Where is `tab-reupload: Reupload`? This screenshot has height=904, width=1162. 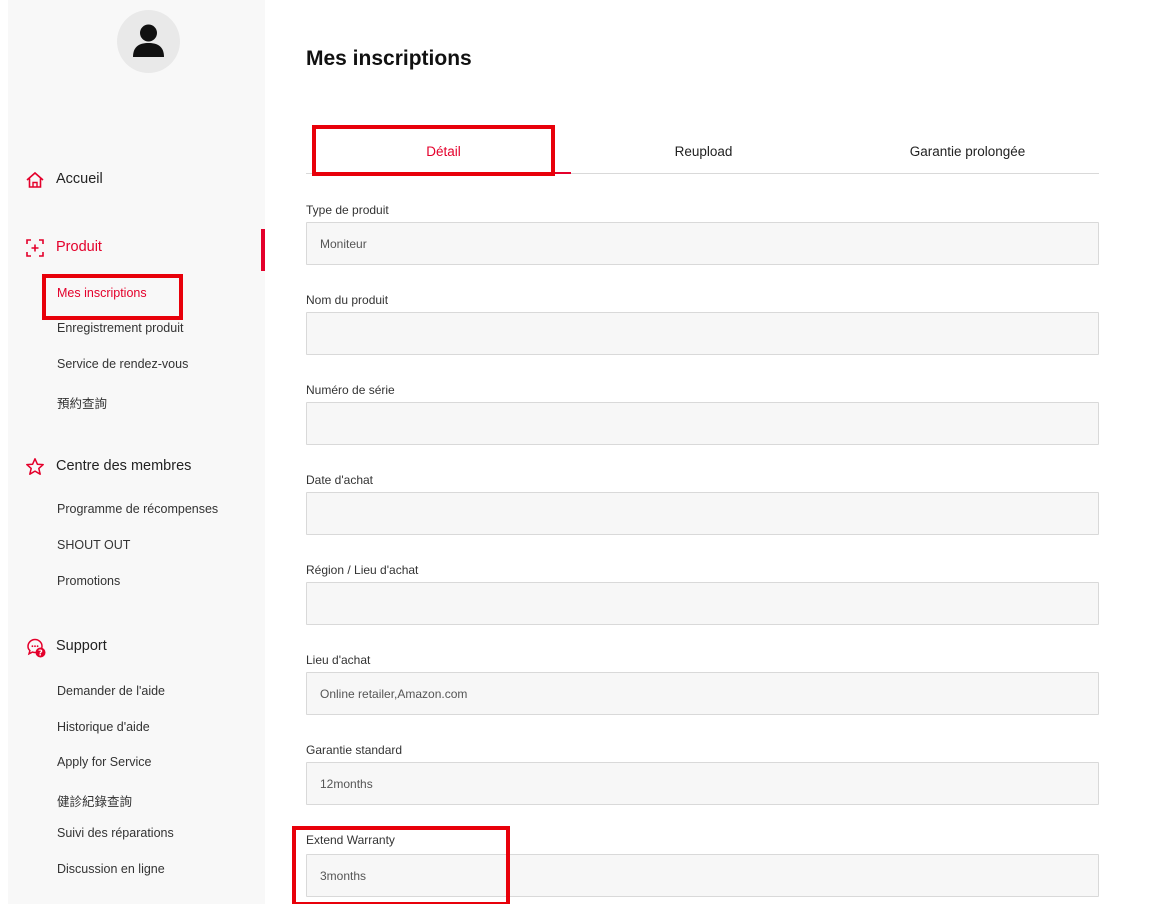 tab-reupload: Reupload is located at coordinates (703, 153).